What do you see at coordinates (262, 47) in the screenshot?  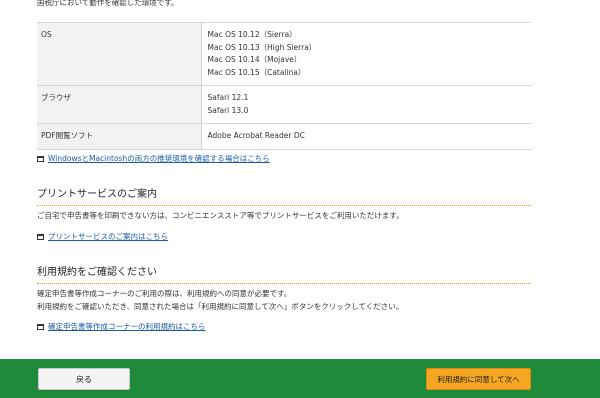 I see `os-value: Mac OS 10.13（High Sierra）` at bounding box center [262, 47].